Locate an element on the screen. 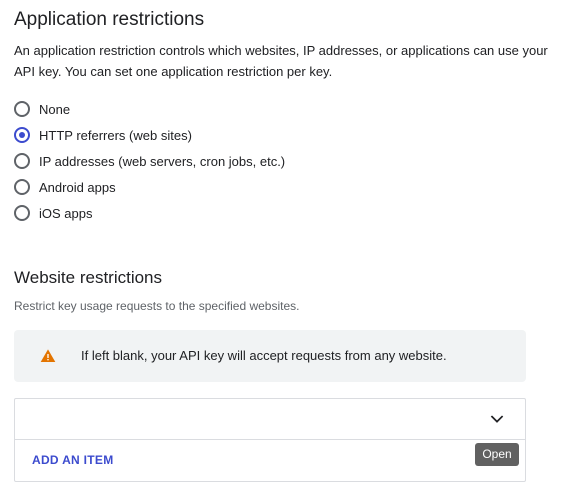  chevron-down-icon is located at coordinates (497, 419).